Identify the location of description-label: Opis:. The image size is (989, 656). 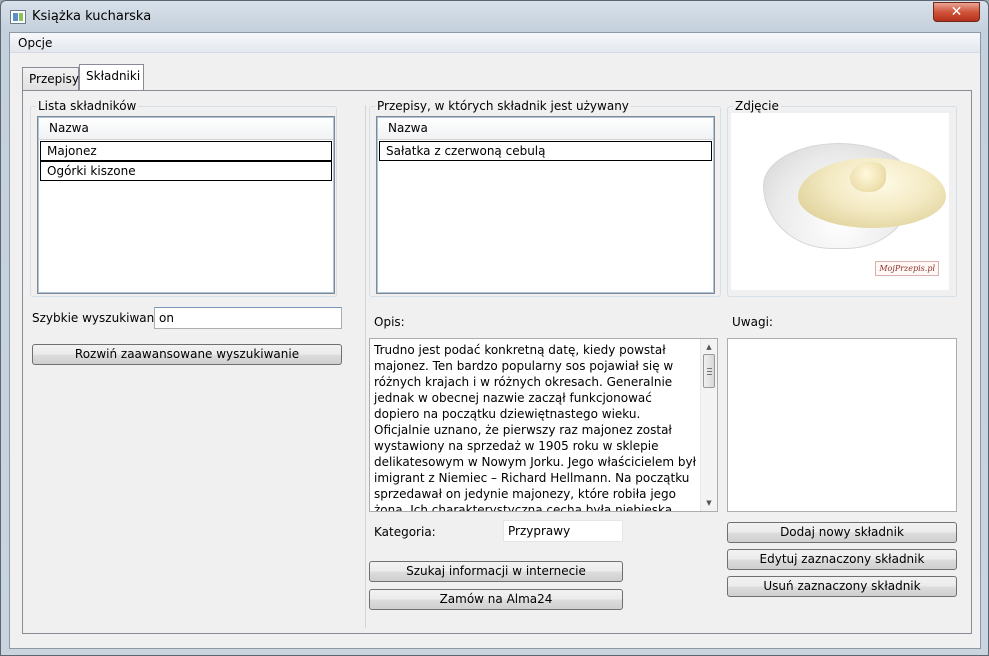
(389, 322).